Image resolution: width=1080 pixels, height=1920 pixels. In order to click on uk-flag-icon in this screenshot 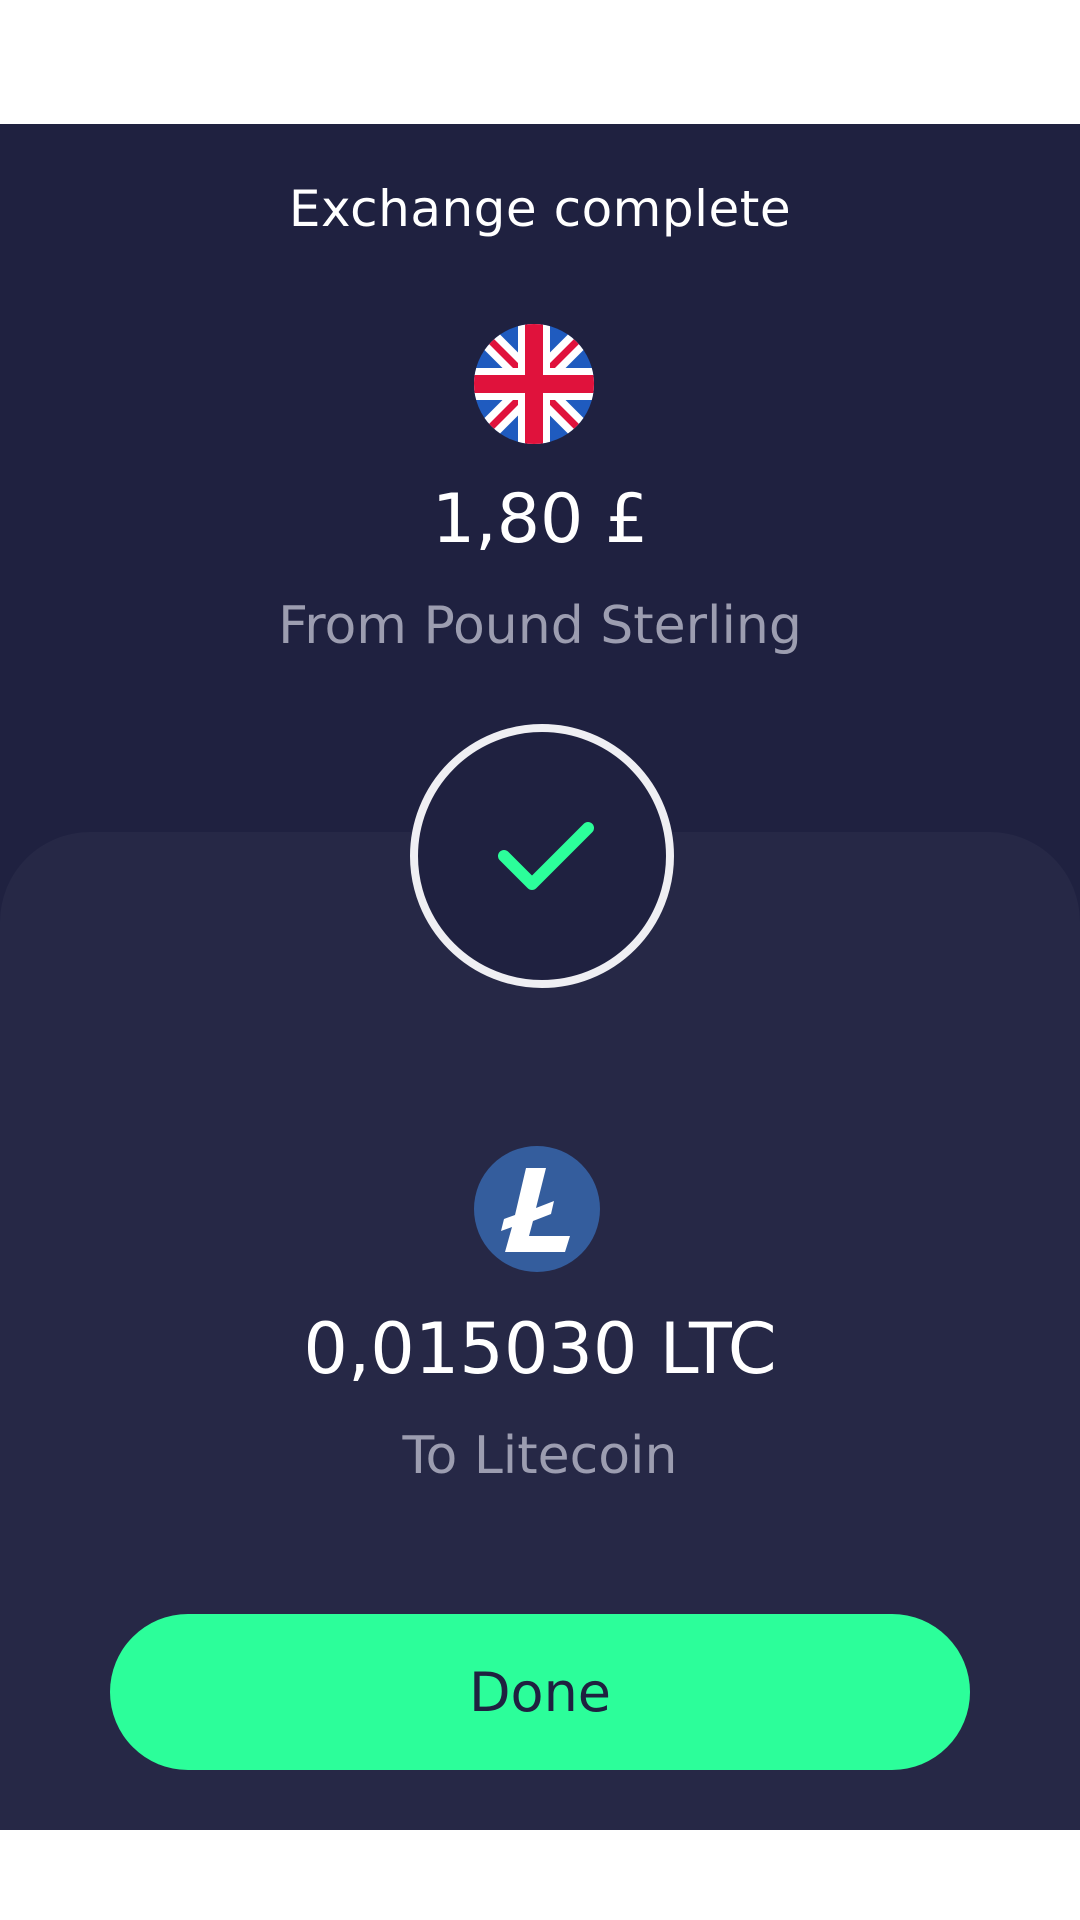, I will do `click(534, 384)`.